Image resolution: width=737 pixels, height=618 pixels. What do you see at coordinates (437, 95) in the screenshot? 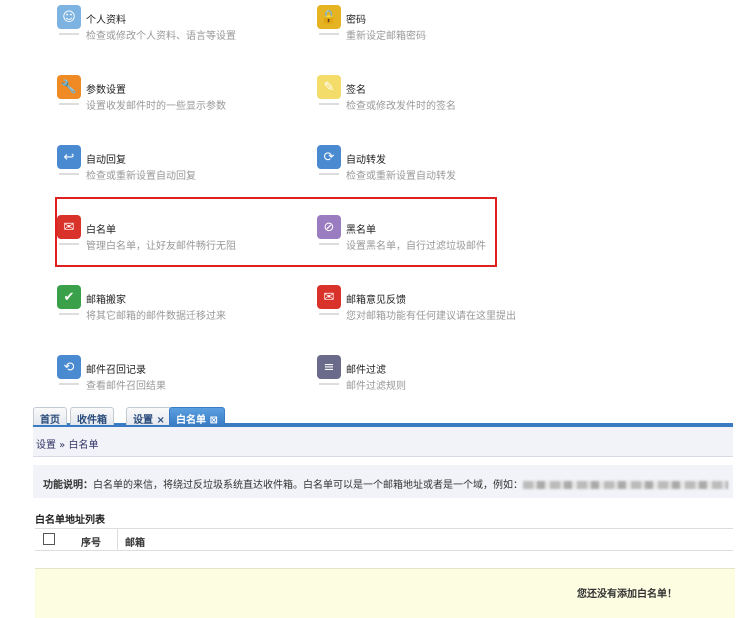
I see `settings-item-signature: ✎ 签名 检查或修改发件时的签名` at bounding box center [437, 95].